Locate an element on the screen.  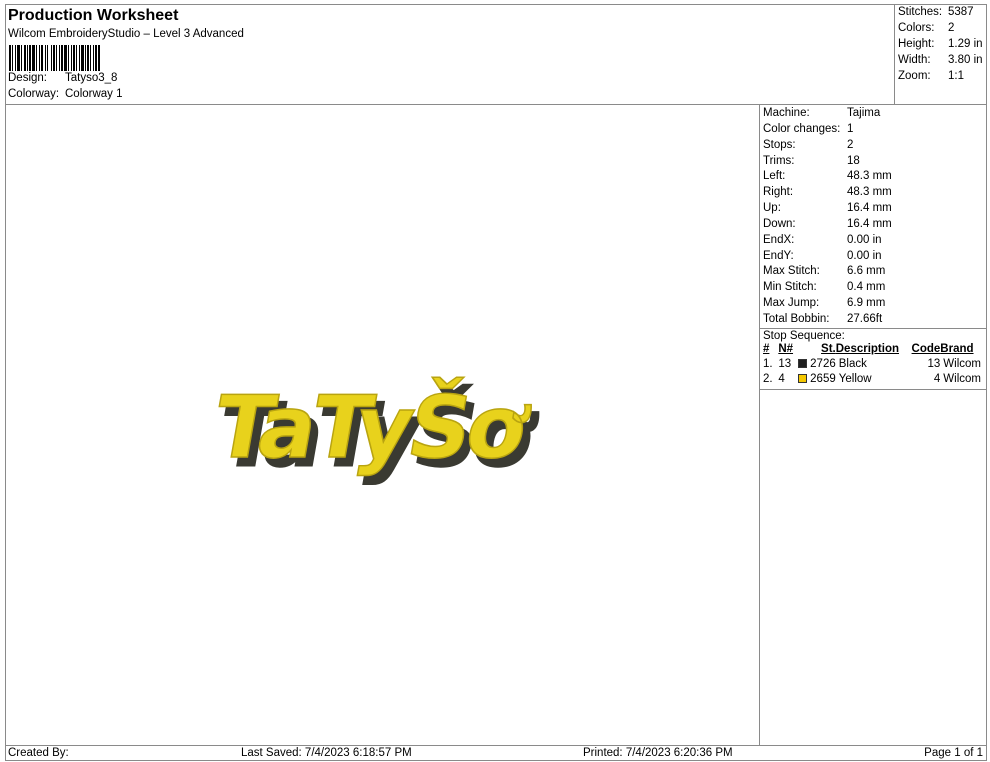
summary-row: Width: 3.80 in is located at coordinates (942, 61).